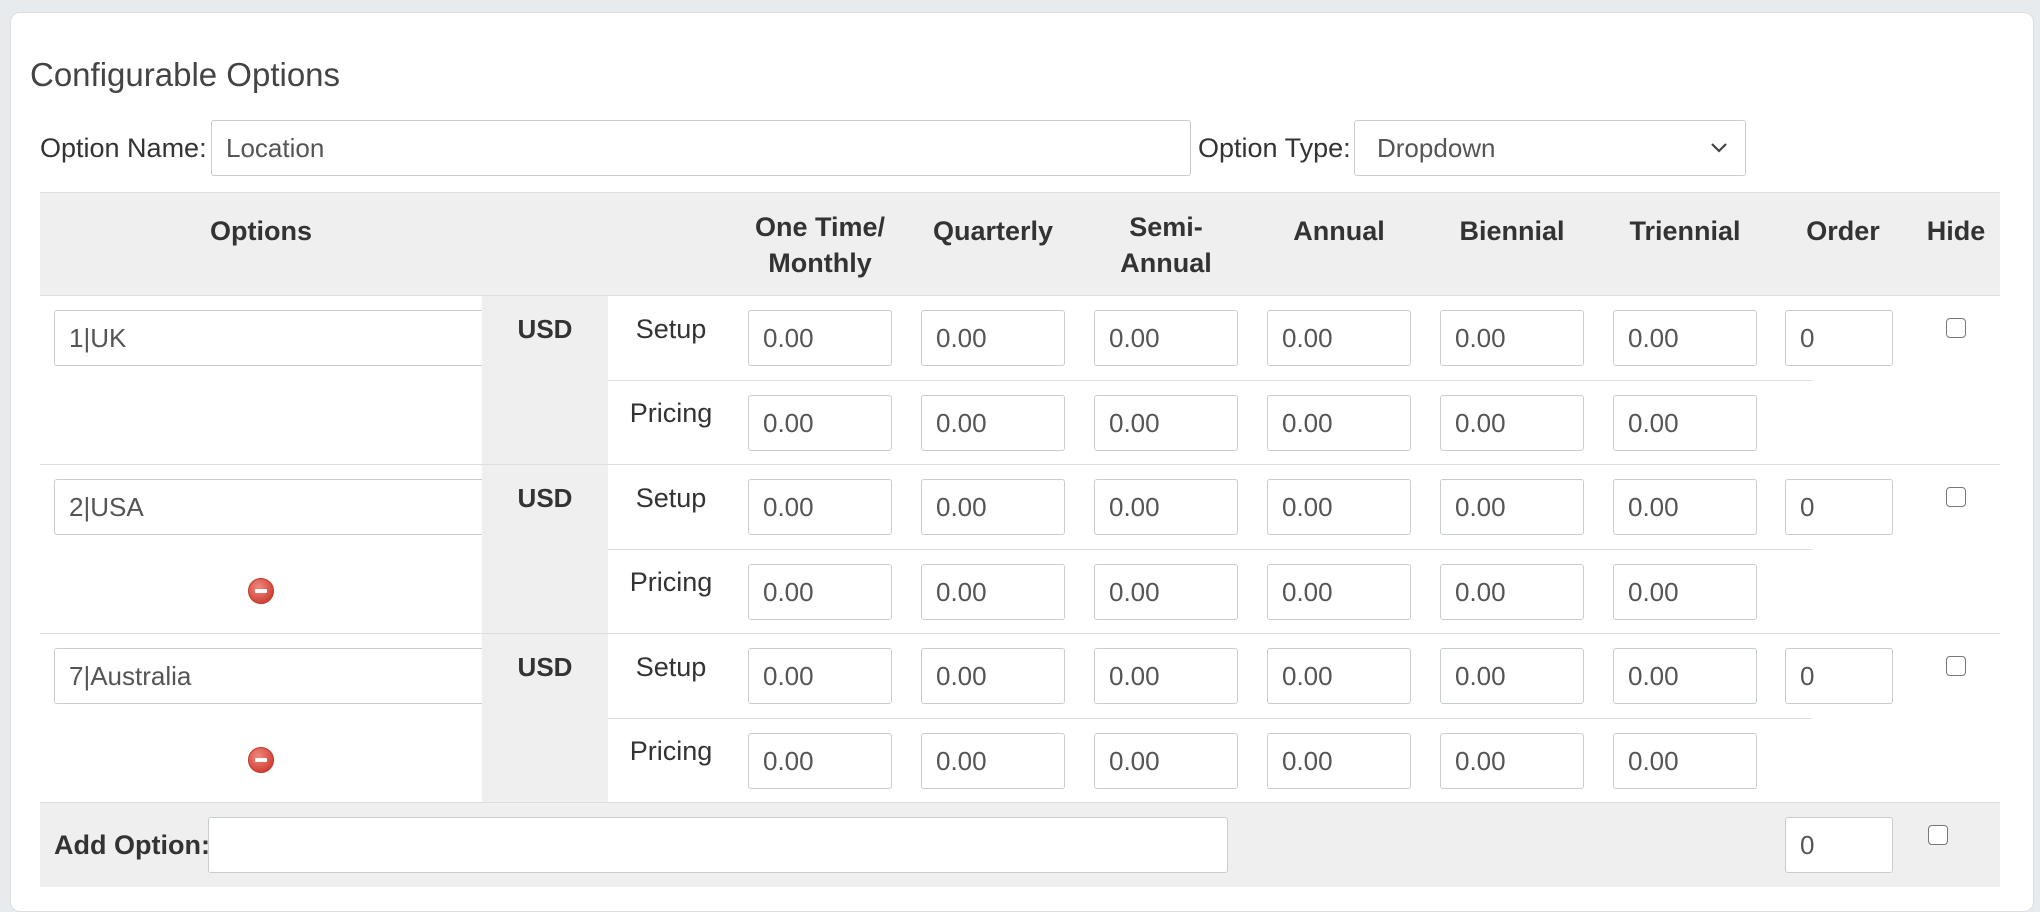 This screenshot has width=2040, height=912. What do you see at coordinates (1550, 148) in the screenshot?
I see `option-type-select: Dropdown` at bounding box center [1550, 148].